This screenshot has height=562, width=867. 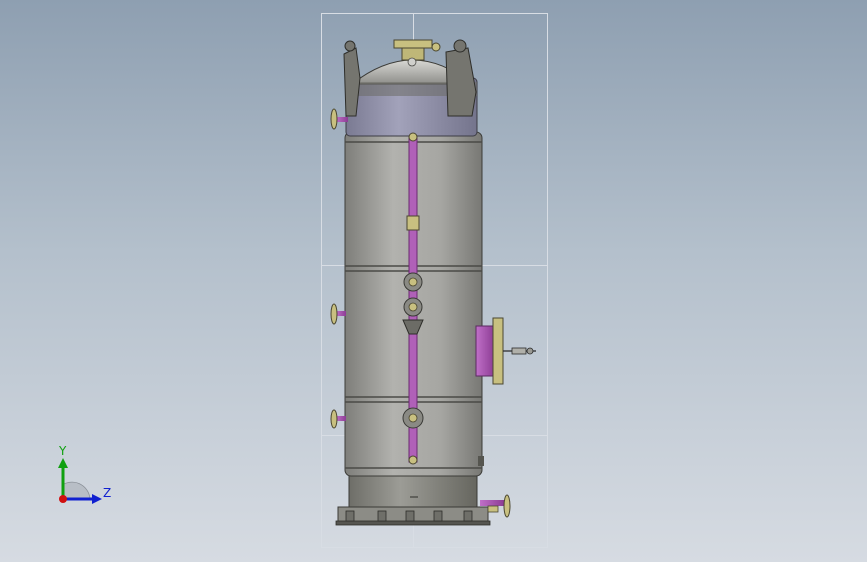 I want to click on support-skirt, so click(x=413, y=498).